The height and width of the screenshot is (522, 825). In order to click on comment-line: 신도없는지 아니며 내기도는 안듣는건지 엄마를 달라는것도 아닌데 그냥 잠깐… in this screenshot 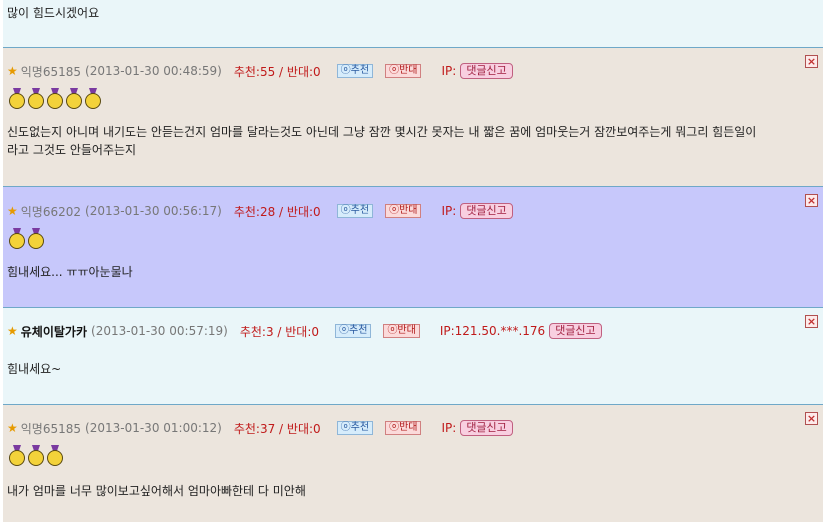, I will do `click(382, 132)`.